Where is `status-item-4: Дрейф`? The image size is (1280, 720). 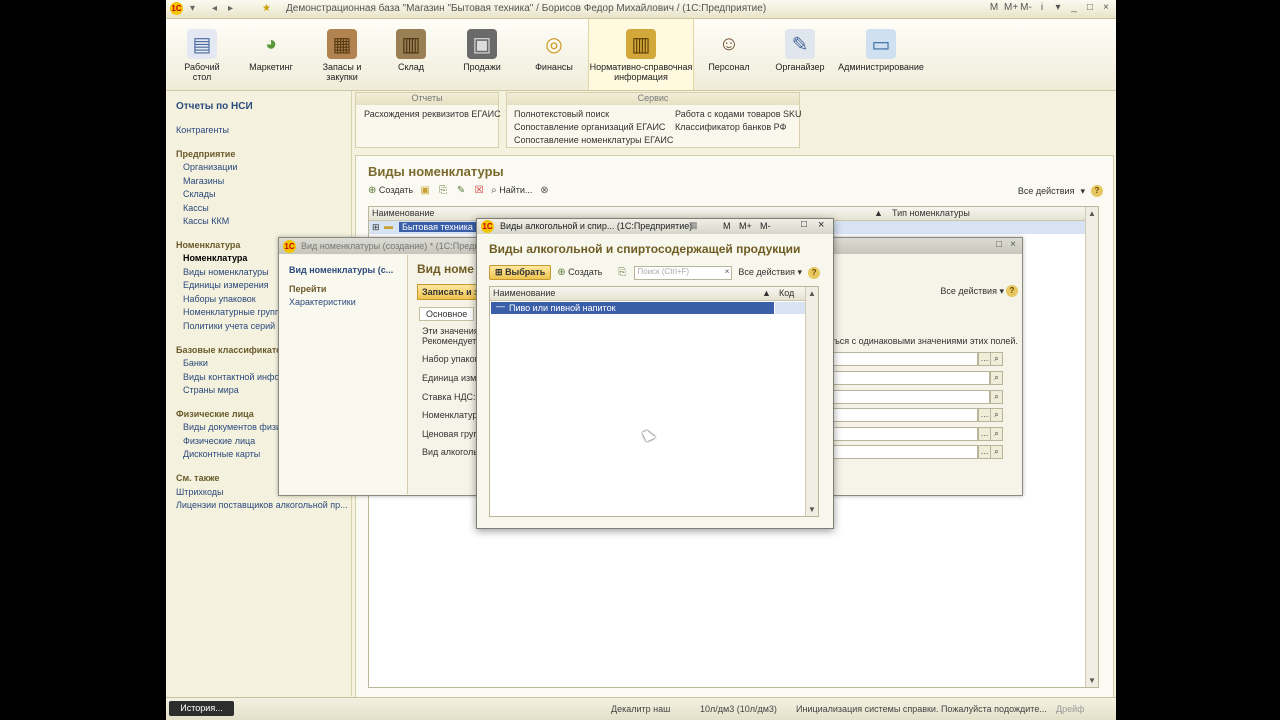
status-item-4: Дрейф is located at coordinates (1070, 709).